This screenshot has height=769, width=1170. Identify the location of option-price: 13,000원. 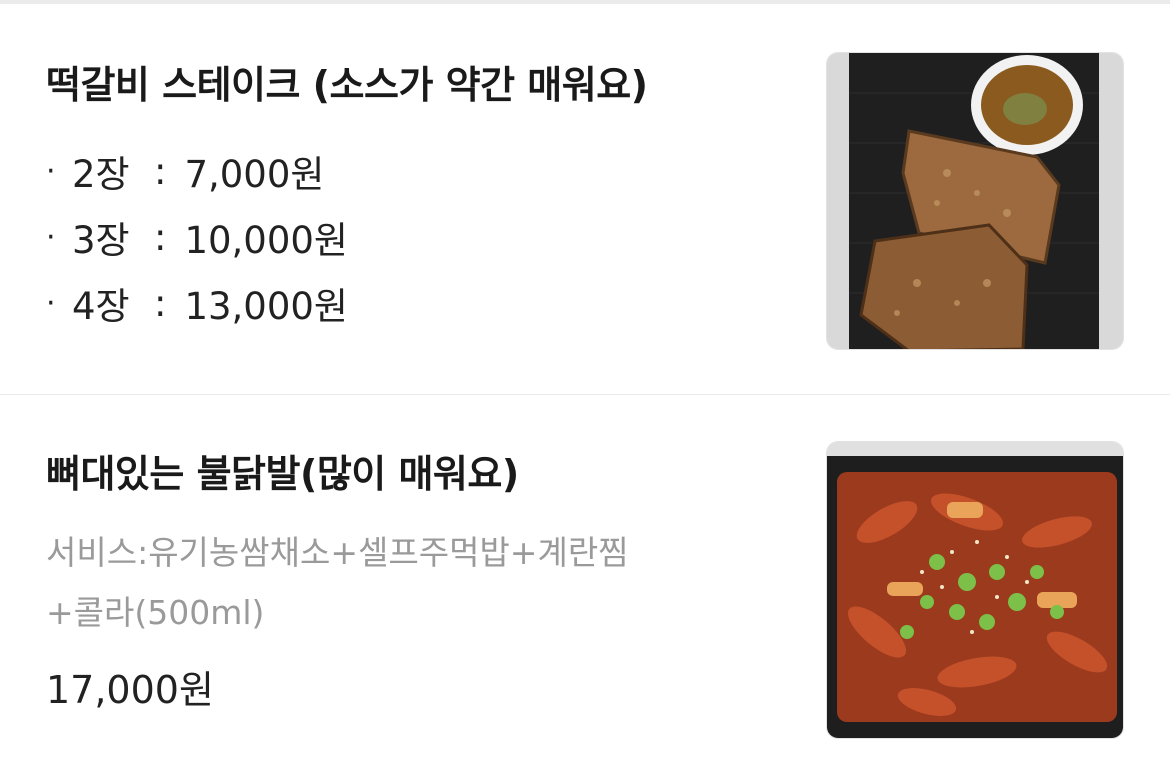
(266, 306).